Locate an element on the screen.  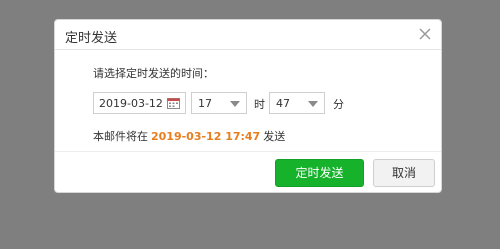
date-input: 2019-03-12 is located at coordinates (139, 103).